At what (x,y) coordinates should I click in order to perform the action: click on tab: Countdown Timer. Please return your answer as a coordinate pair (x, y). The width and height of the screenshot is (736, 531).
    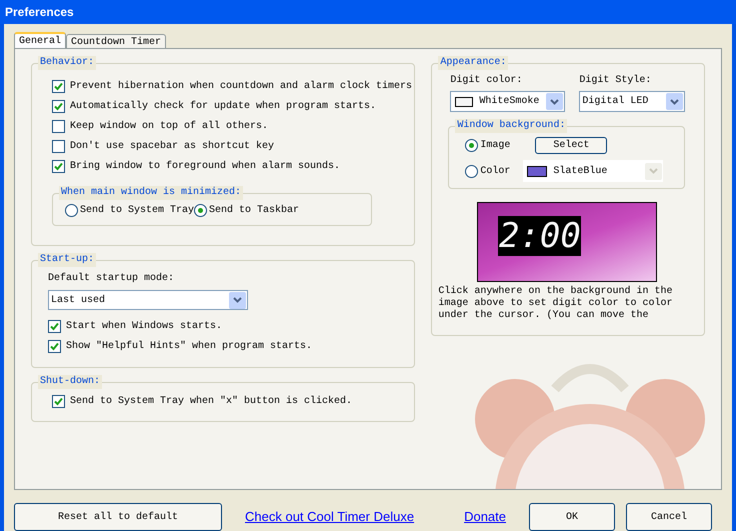
    Looking at the image, I should click on (116, 41).